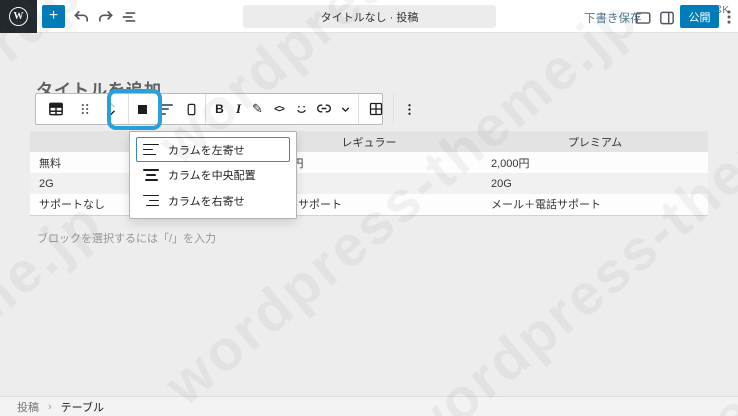  What do you see at coordinates (81, 17) in the screenshot?
I see `undo-icon` at bounding box center [81, 17].